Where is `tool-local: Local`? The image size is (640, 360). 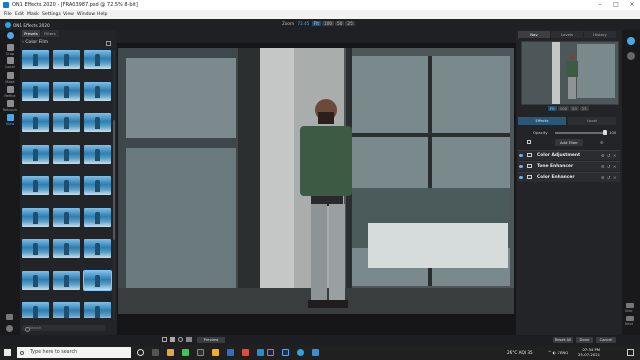
tool-local: Local is located at coordinates (10, 64).